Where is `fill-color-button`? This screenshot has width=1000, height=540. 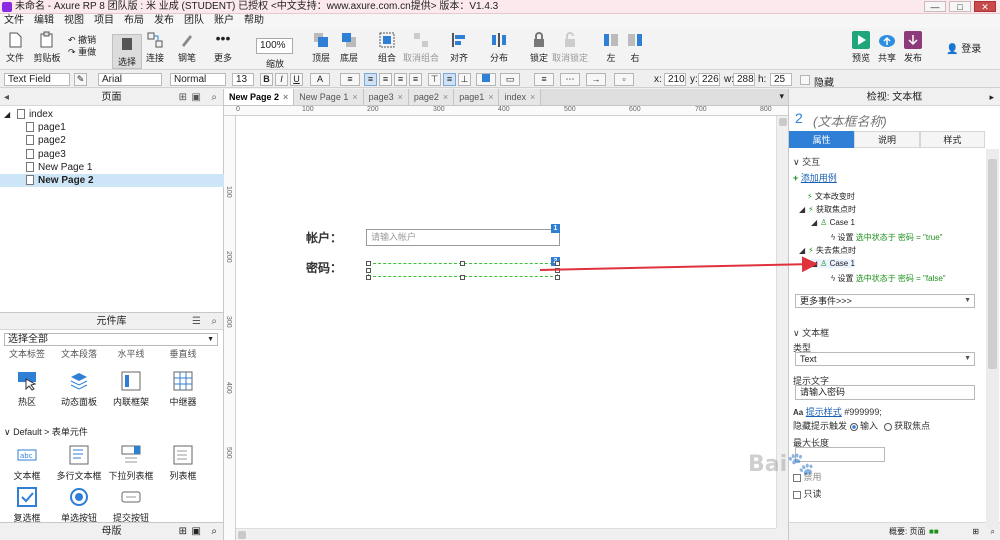 fill-color-button is located at coordinates (486, 79).